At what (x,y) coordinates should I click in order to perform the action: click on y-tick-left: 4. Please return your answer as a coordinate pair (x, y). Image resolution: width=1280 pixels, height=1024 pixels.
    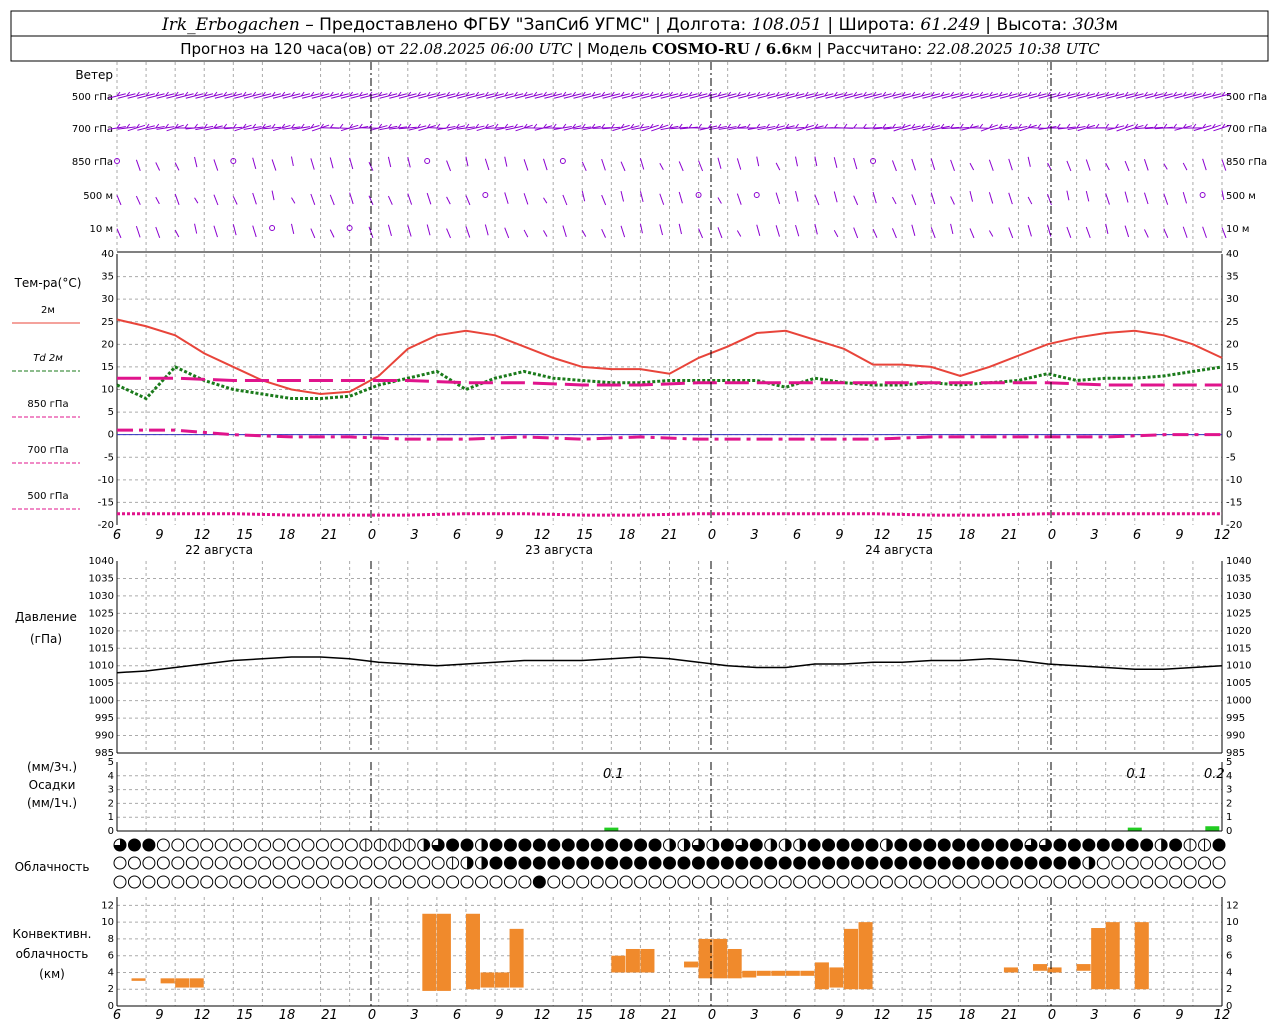
    Looking at the image, I should click on (111, 776).